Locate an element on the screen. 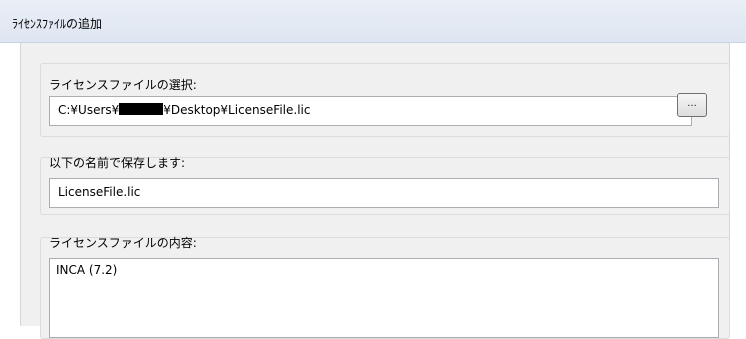 The width and height of the screenshot is (746, 339). save-as-filename-value: LicenseFile.lic is located at coordinates (99, 192).